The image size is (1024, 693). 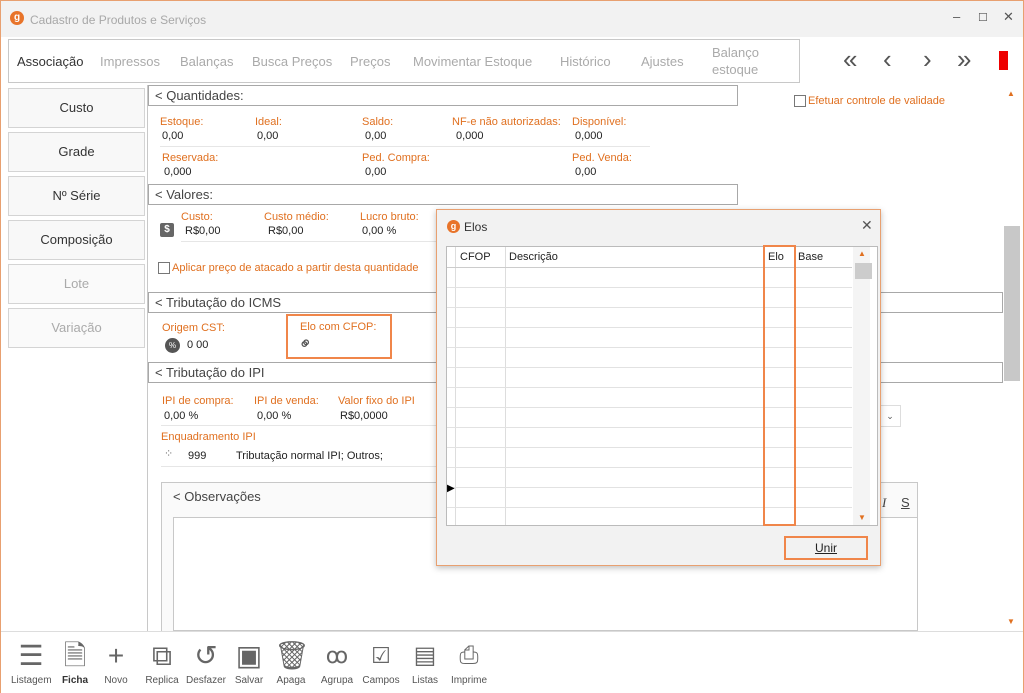 I want to click on custo-value: R$0,00, so click(x=202, y=231).